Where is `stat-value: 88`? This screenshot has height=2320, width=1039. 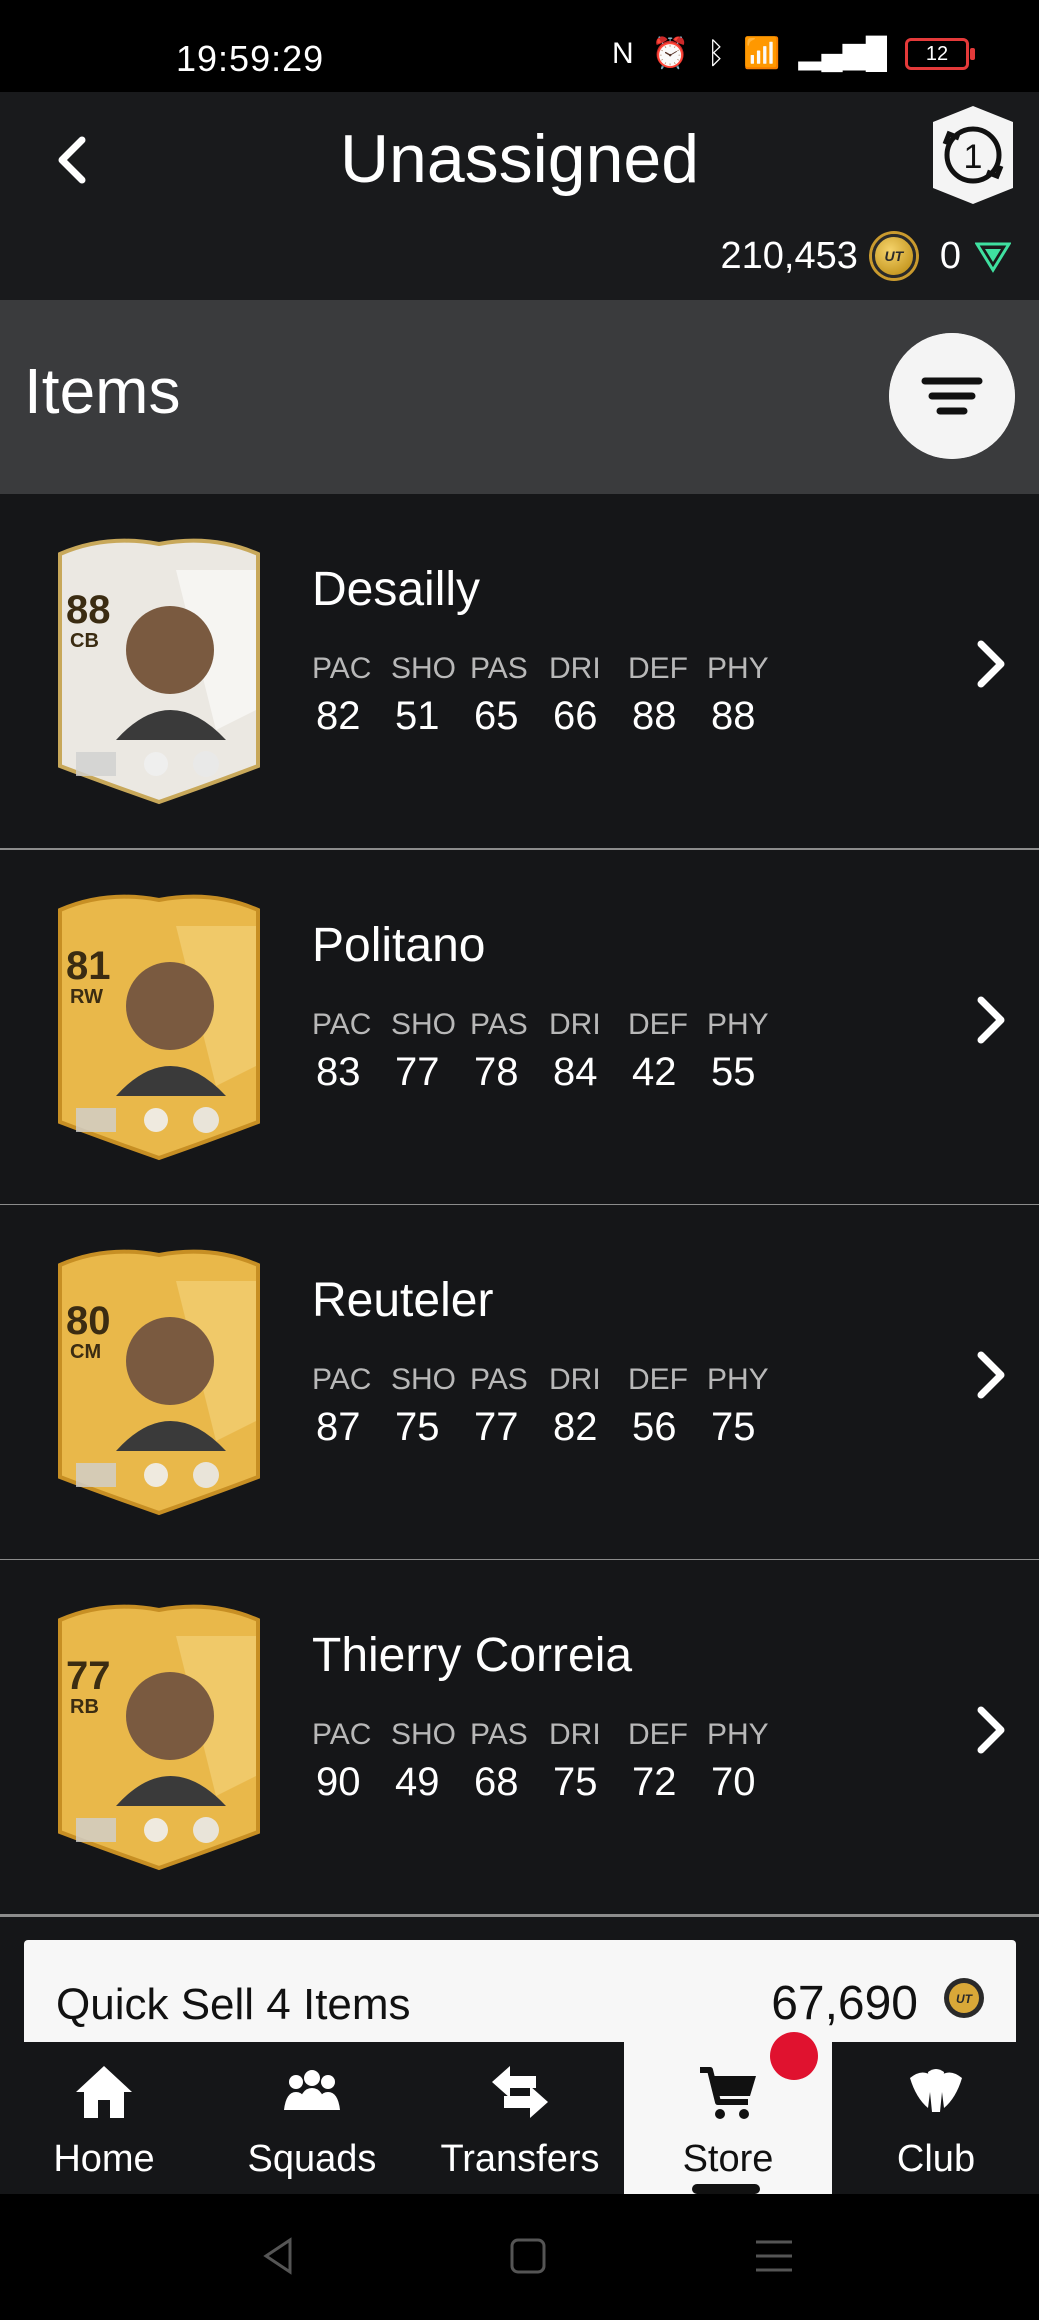 stat-value: 88 is located at coordinates (654, 716).